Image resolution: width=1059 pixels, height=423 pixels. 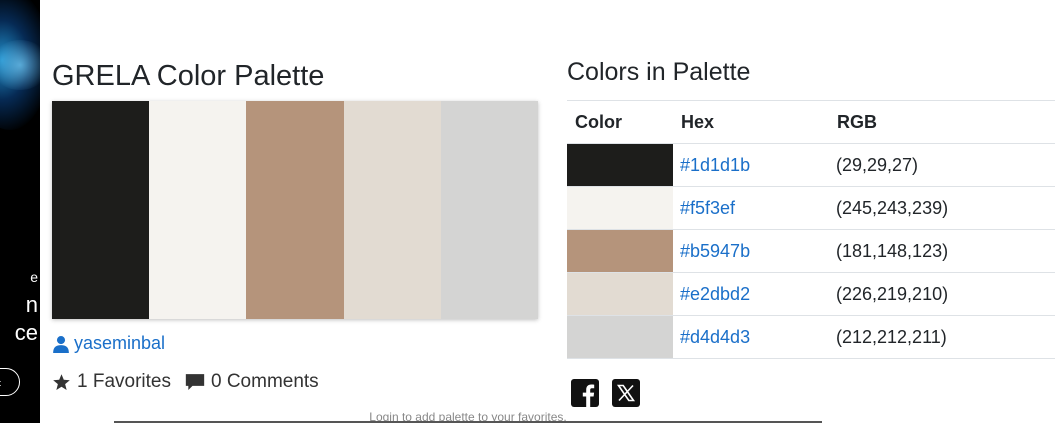 What do you see at coordinates (751, 294) in the screenshot?
I see `hex-cell: #e2dbd2` at bounding box center [751, 294].